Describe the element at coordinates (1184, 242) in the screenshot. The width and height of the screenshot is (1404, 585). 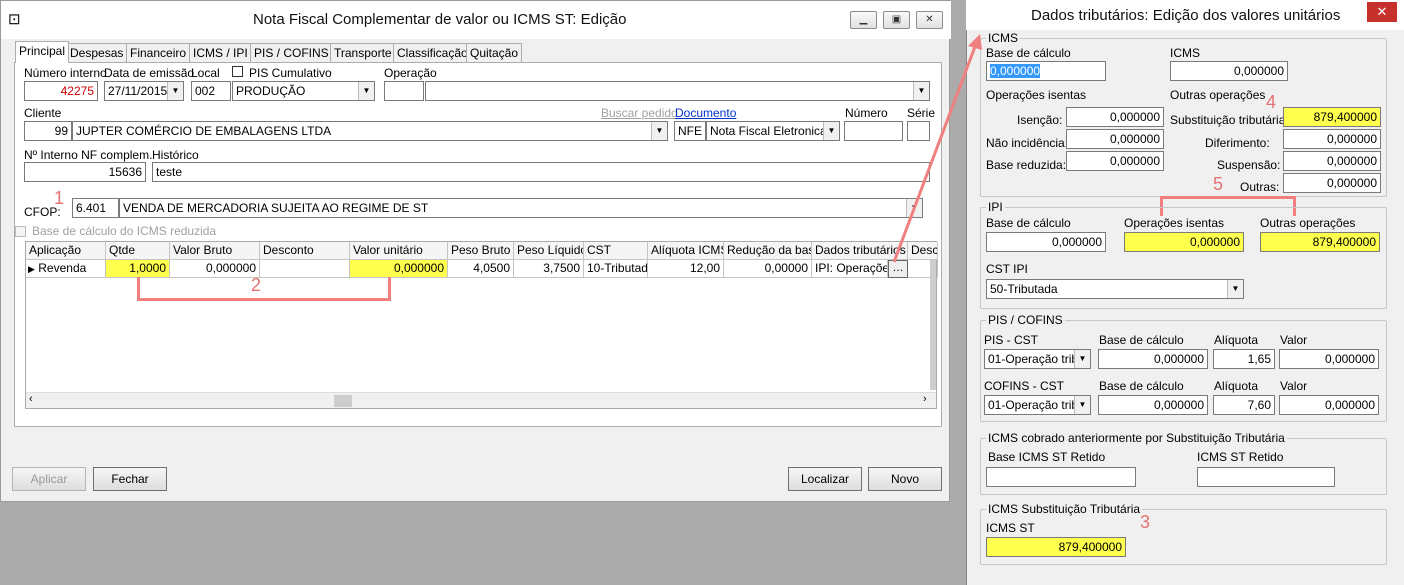
I see `ipi-isentas-field: 0,000000` at that location.